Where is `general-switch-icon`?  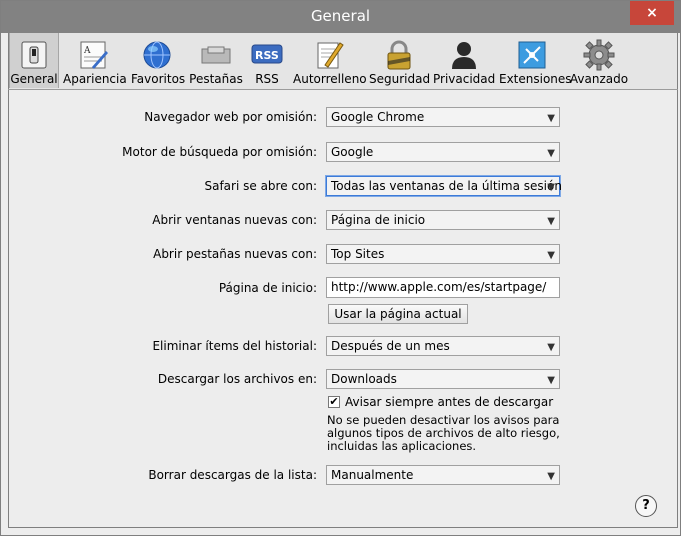 general-switch-icon is located at coordinates (34, 55).